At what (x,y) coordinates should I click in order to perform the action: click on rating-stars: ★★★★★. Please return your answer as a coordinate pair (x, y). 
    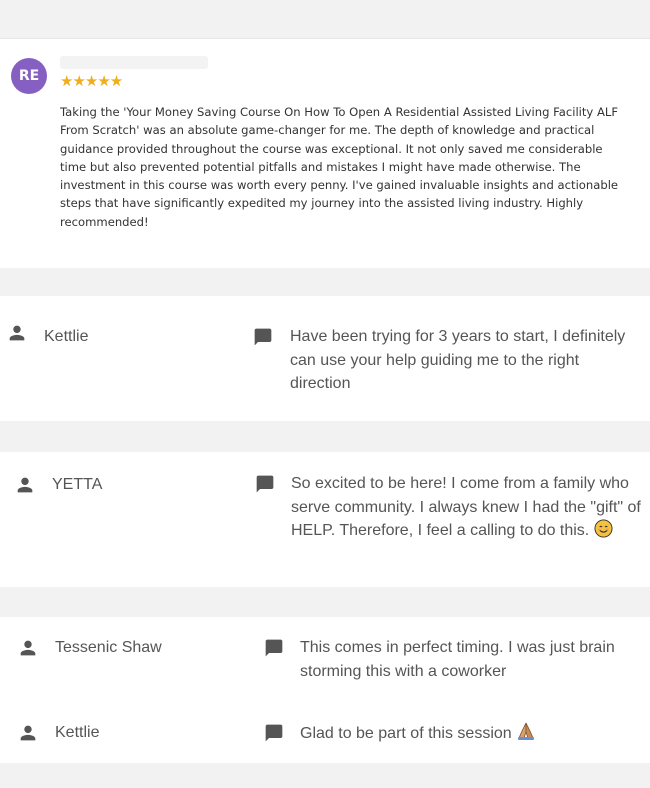
    Looking at the image, I should click on (91, 81).